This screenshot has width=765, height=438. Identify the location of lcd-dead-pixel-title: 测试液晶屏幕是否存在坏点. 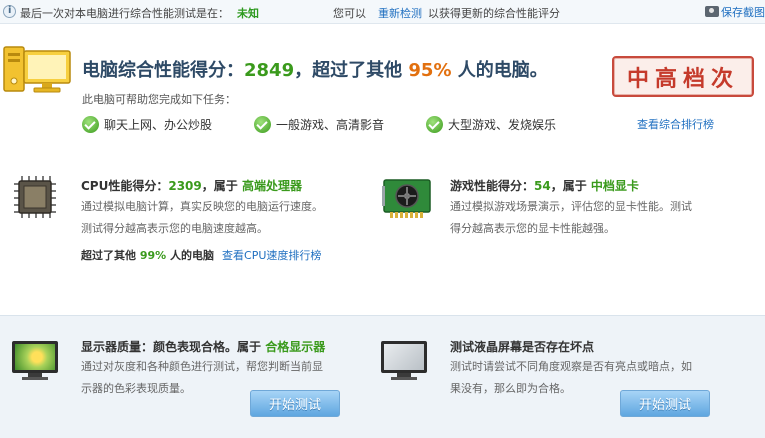
(522, 346).